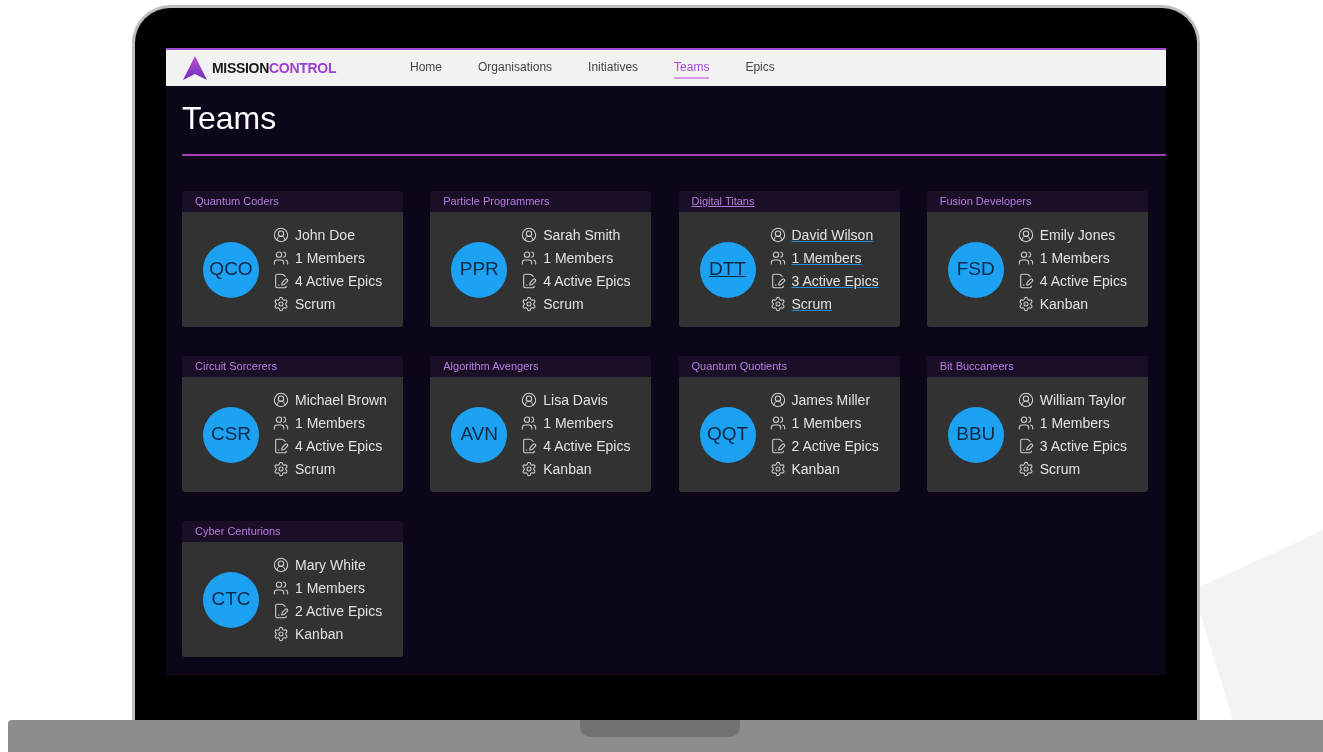 The width and height of the screenshot is (1323, 752). I want to click on team-lead: Sarah Smith, so click(582, 235).